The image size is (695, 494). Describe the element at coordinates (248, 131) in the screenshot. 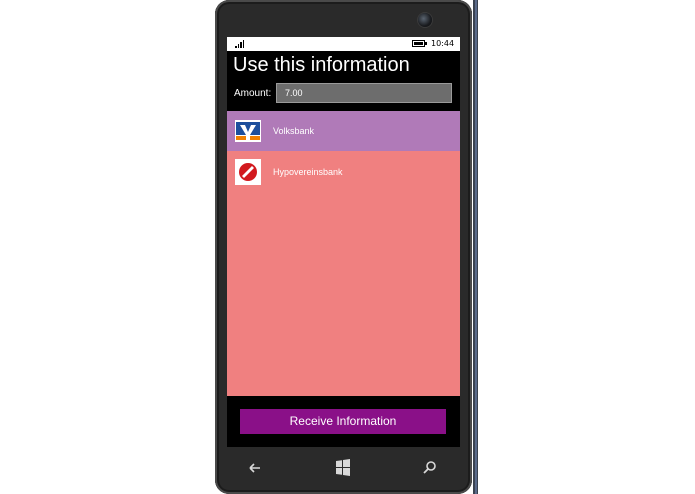

I see `volksbank-logo-icon` at that location.